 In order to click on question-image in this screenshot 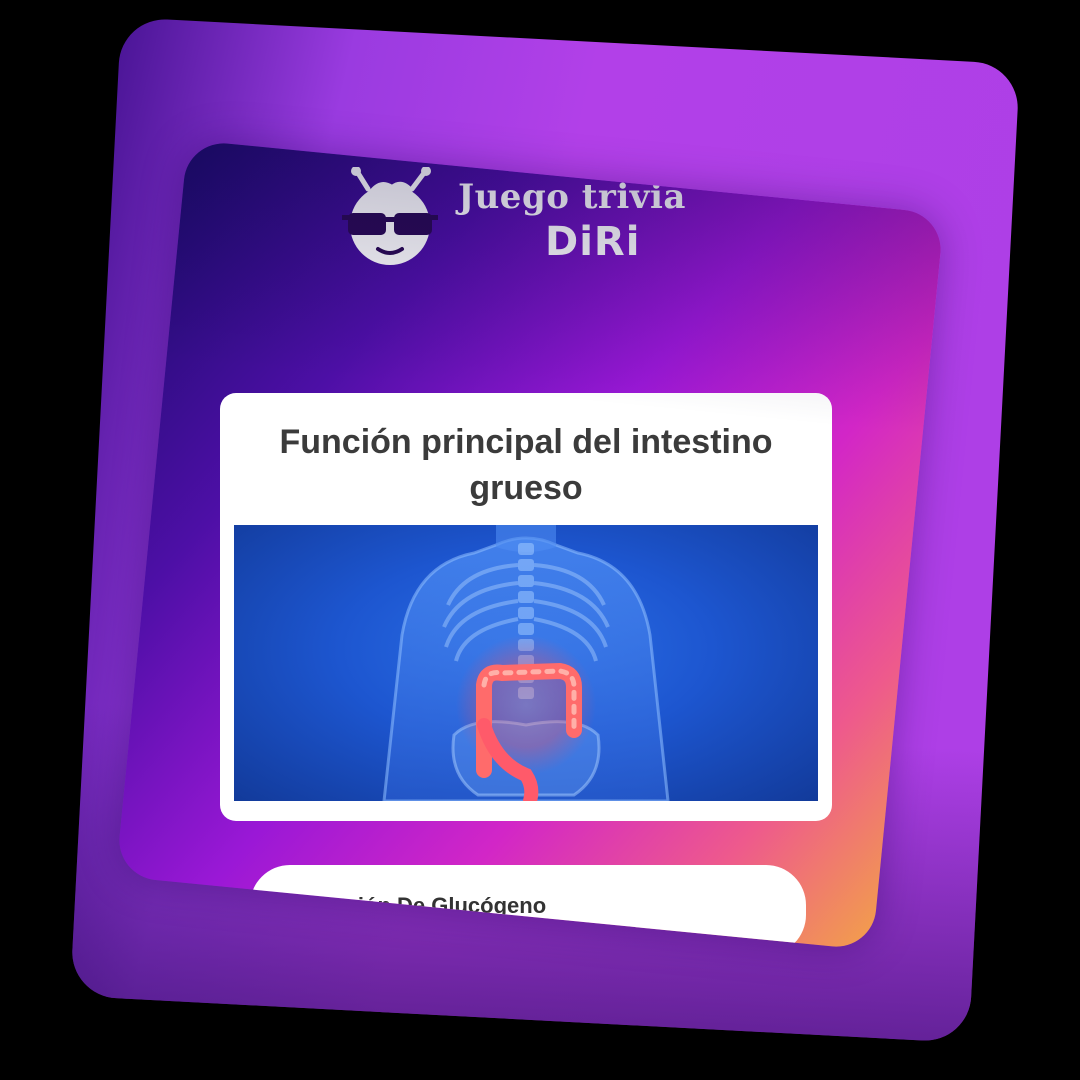, I will do `click(526, 663)`.